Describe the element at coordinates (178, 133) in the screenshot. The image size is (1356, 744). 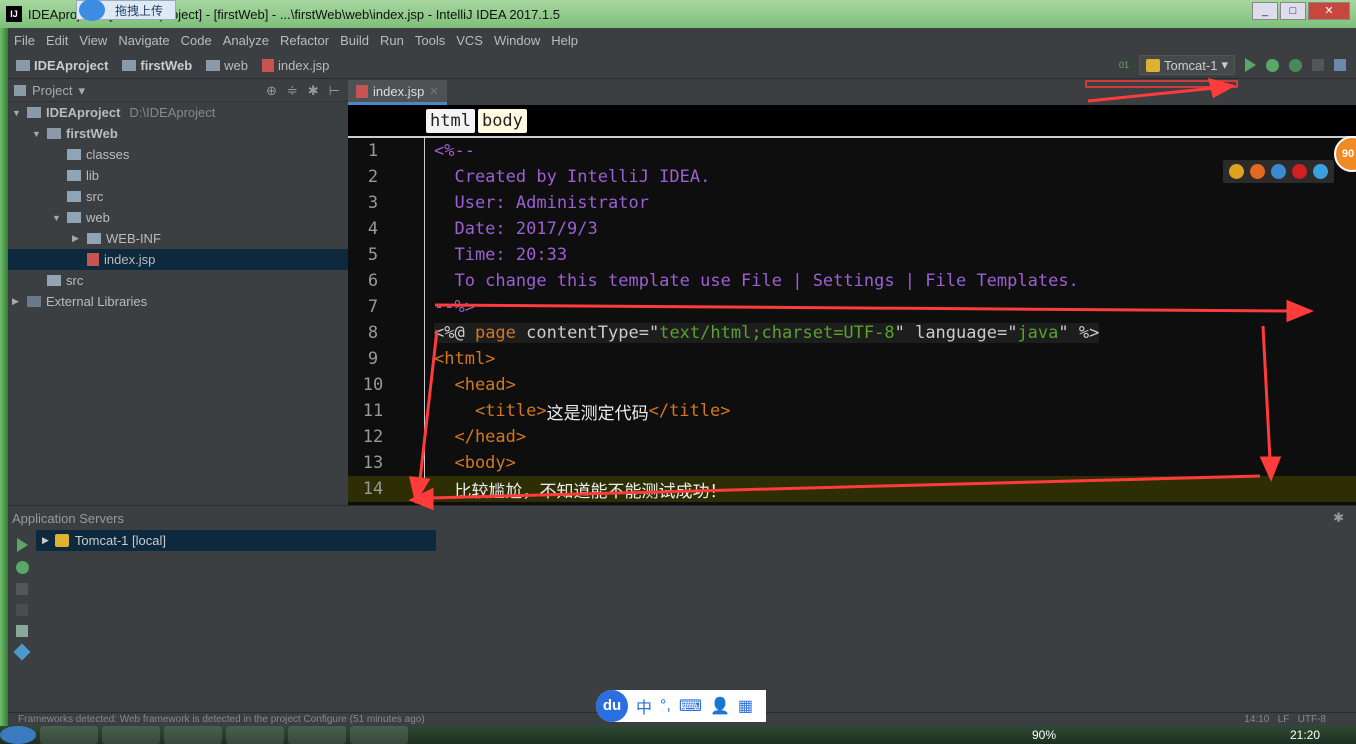
I see `tree-item: ▼ firstWeb` at that location.